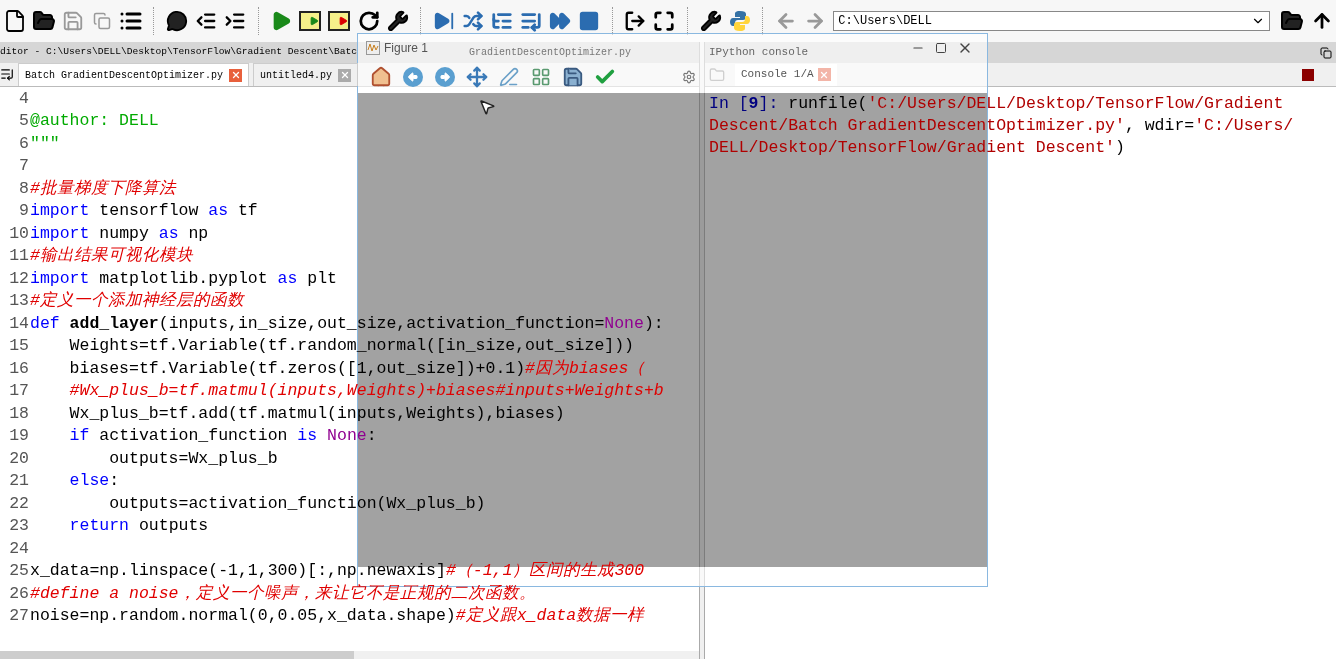 The width and height of the screenshot is (1336, 659). Describe the element at coordinates (19, 346) in the screenshot. I see `line-number: 15` at that location.